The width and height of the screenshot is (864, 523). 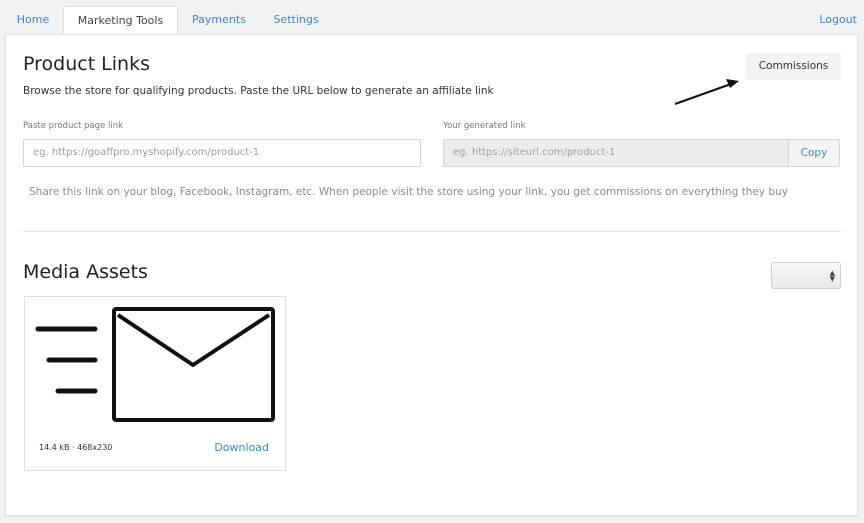 I want to click on asset-meta: 14.4 kB · 468x230, so click(x=76, y=447).